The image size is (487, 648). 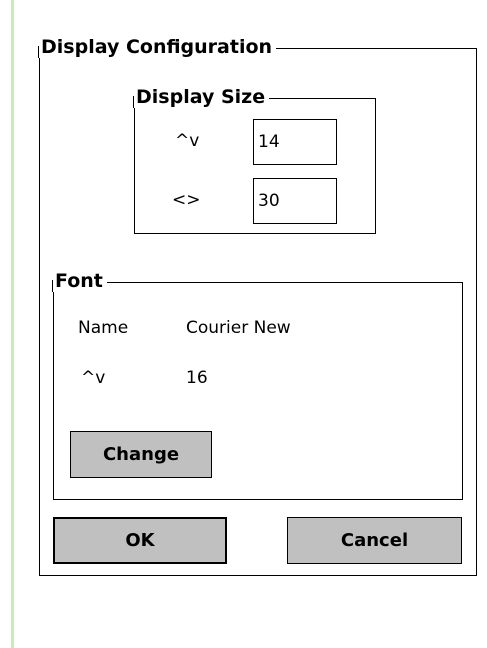 What do you see at coordinates (197, 378) in the screenshot?
I see `font-size-value: 16` at bounding box center [197, 378].